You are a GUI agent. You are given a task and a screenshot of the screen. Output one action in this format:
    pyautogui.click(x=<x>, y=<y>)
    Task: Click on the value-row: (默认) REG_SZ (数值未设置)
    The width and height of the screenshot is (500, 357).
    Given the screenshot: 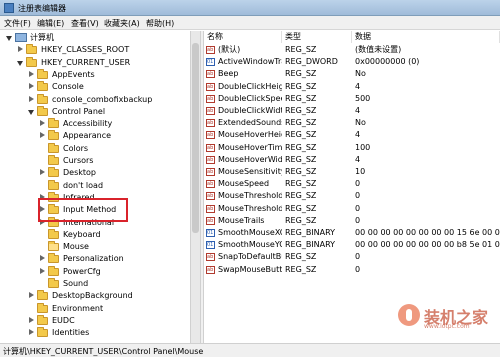 What is the action you would take?
    pyautogui.click(x=352, y=50)
    